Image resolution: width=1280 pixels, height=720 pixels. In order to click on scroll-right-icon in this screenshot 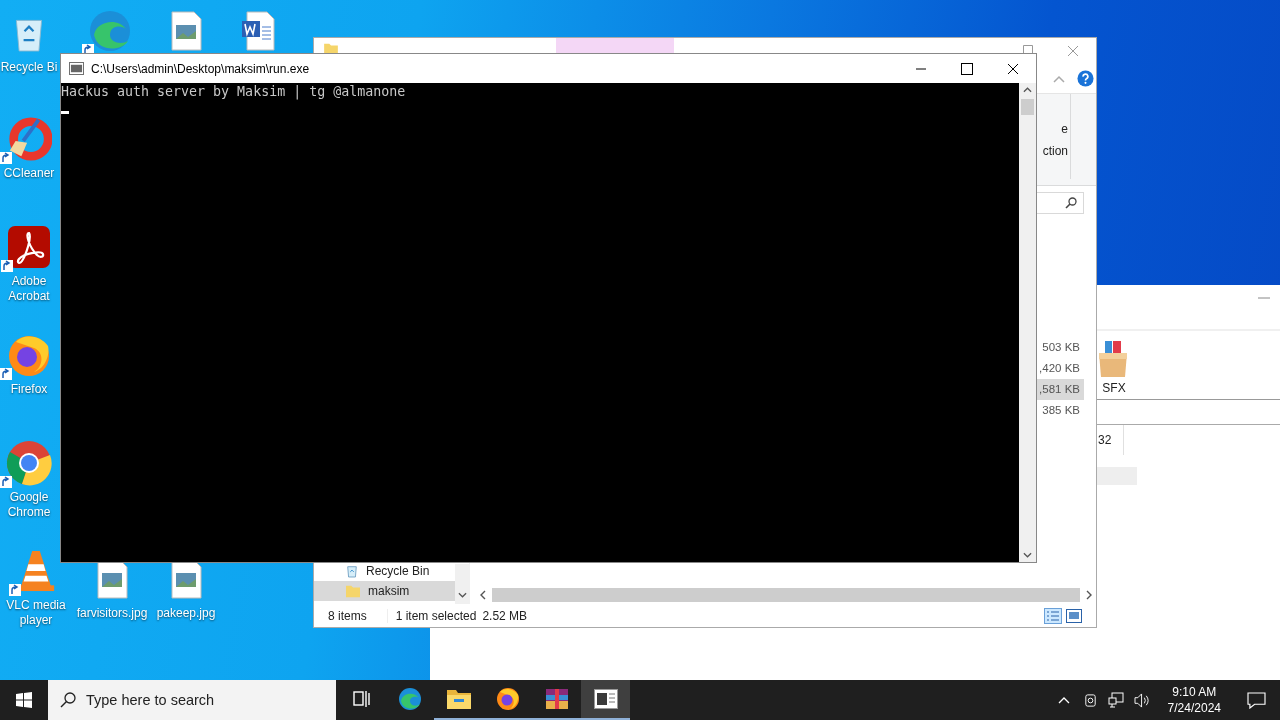, I will do `click(1089, 594)`.